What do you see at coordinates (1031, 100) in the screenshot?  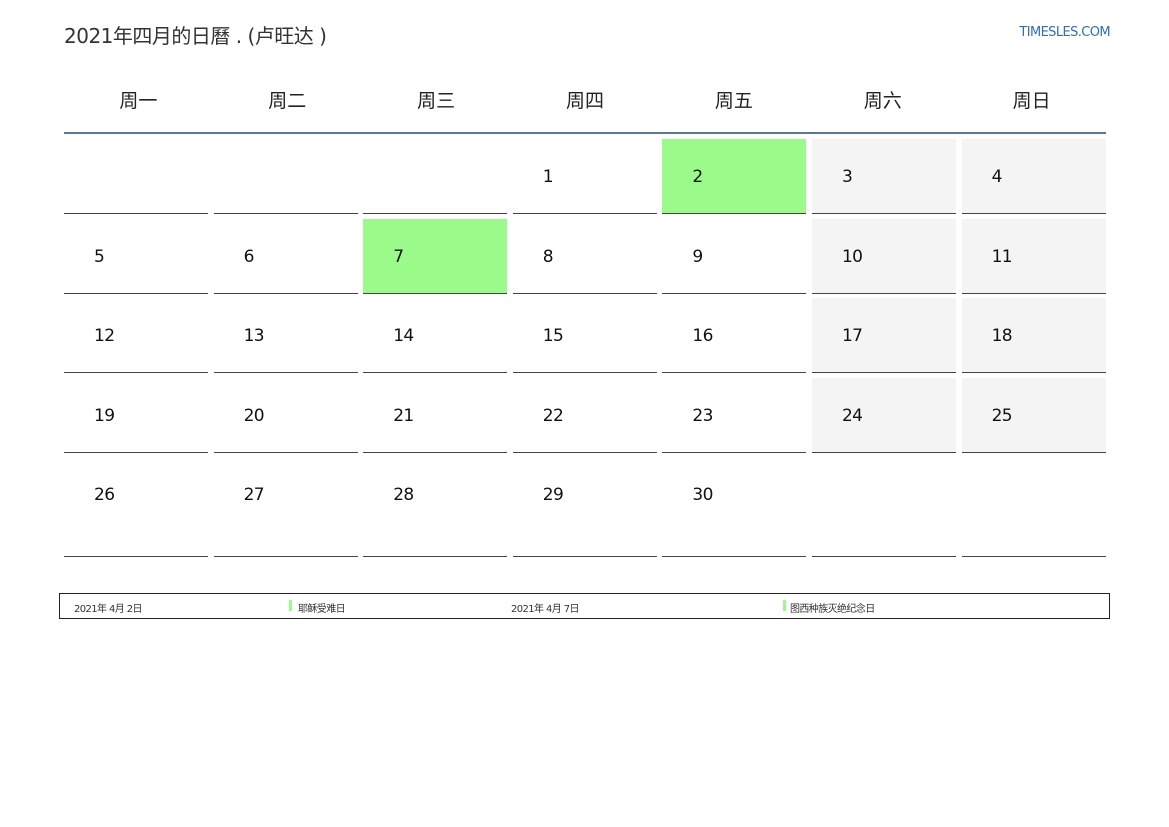 I see `weekday-sun: 周日` at bounding box center [1031, 100].